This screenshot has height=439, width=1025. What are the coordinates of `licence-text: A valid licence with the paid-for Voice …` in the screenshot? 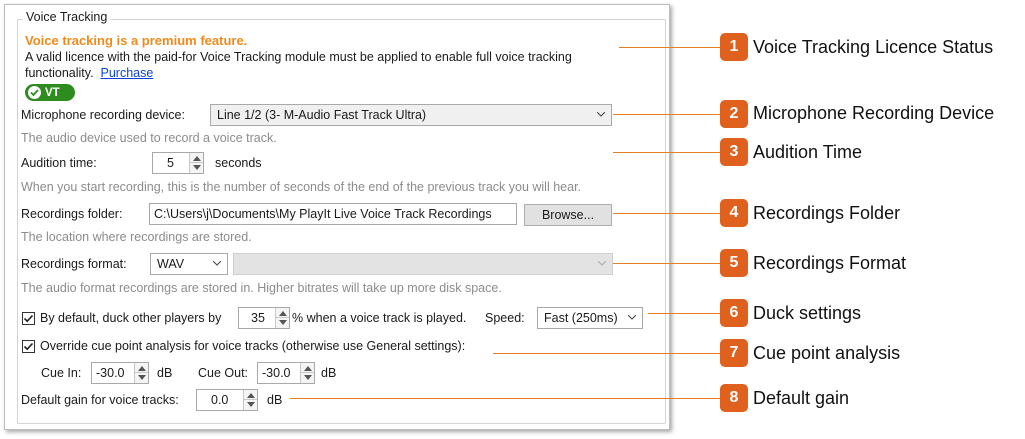 It's located at (325, 65).